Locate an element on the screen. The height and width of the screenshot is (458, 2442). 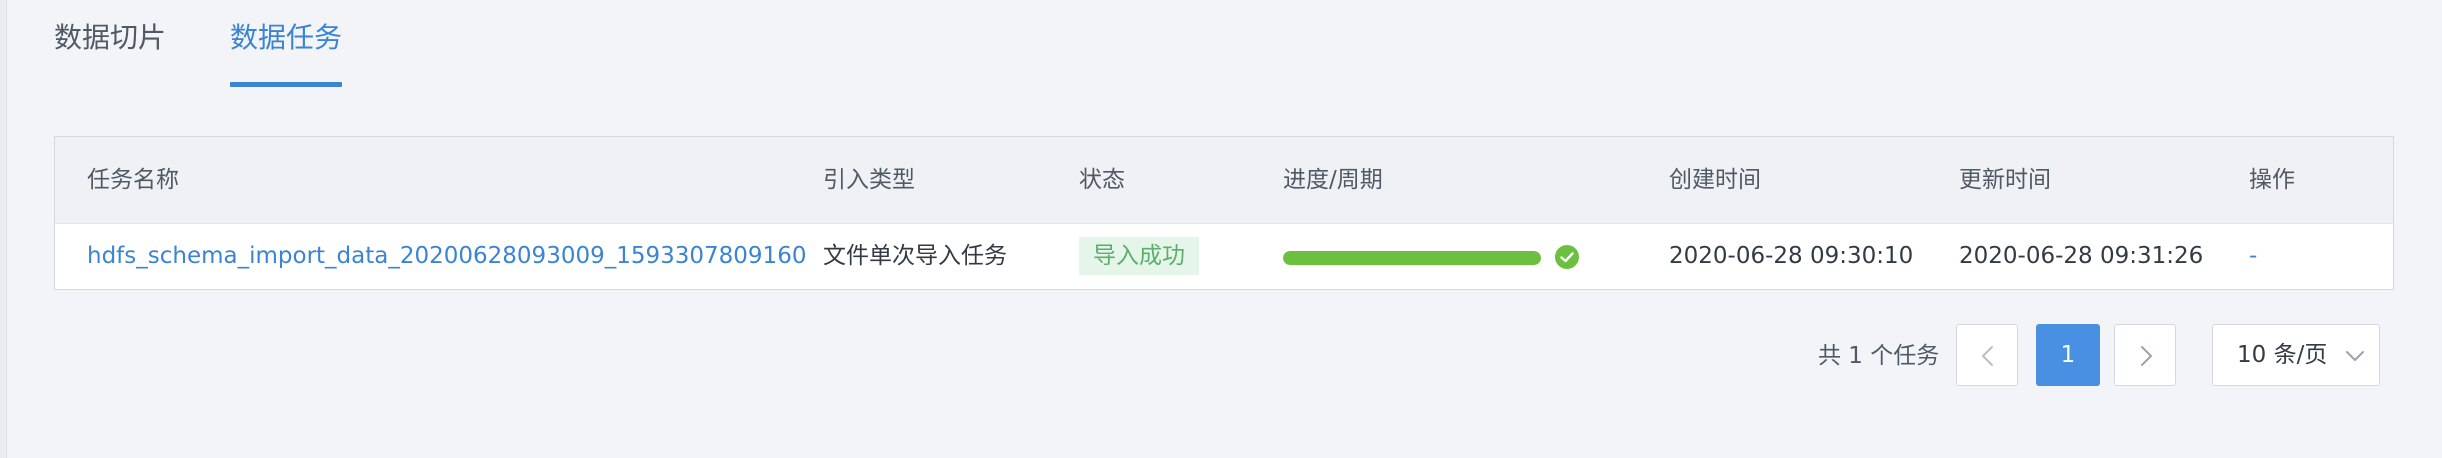
column-header-updated-time: 更新时间 is located at coordinates (2005, 180).